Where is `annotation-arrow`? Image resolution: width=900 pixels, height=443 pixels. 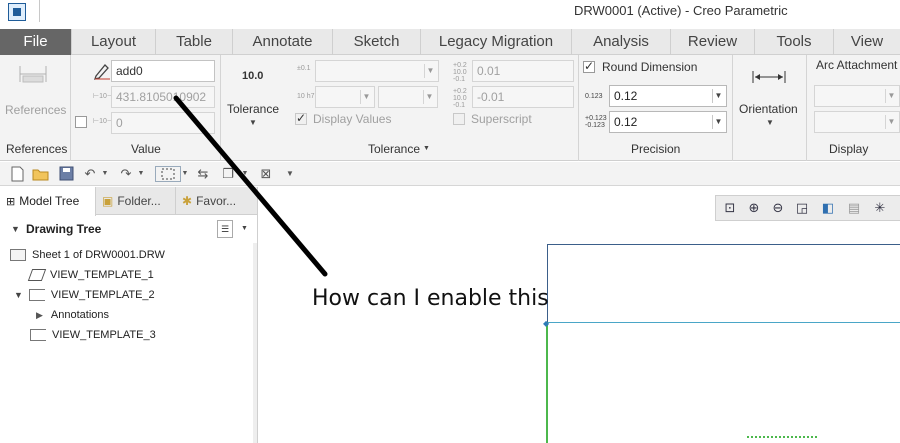 annotation-arrow is located at coordinates (250, 186).